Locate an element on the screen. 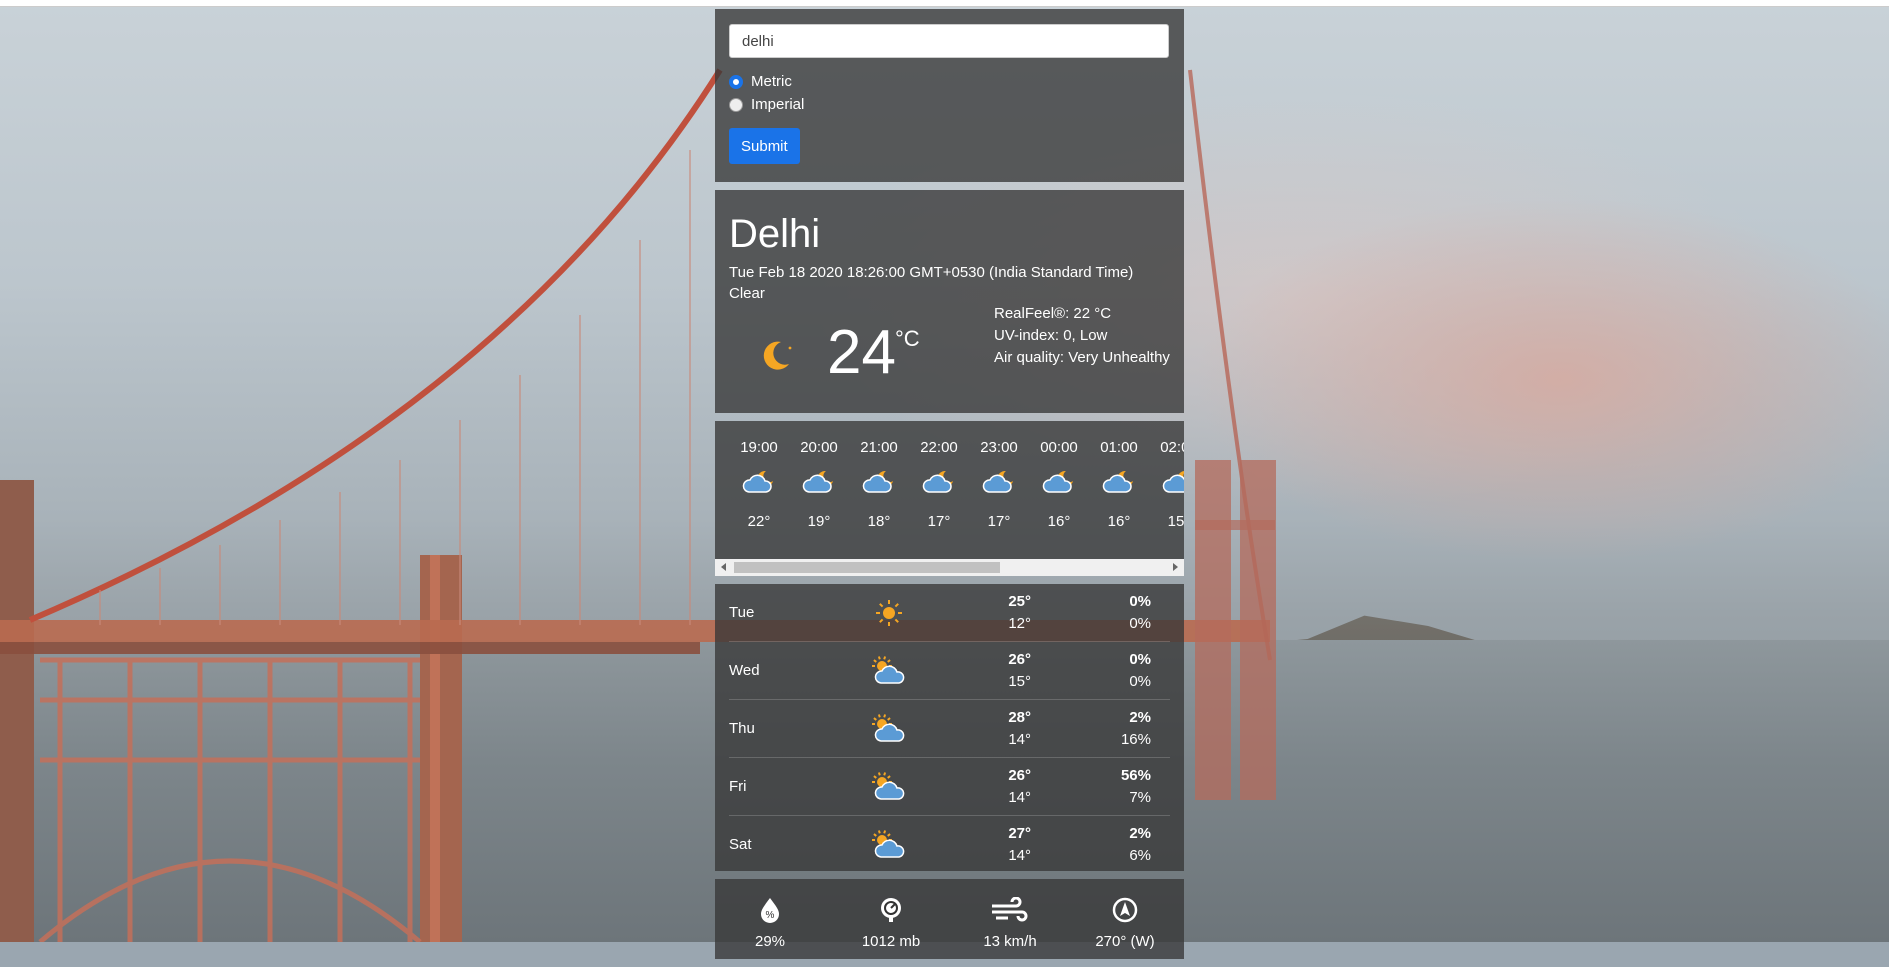 This screenshot has width=1889, height=967. hour-time: 22:00 is located at coordinates (939, 447).